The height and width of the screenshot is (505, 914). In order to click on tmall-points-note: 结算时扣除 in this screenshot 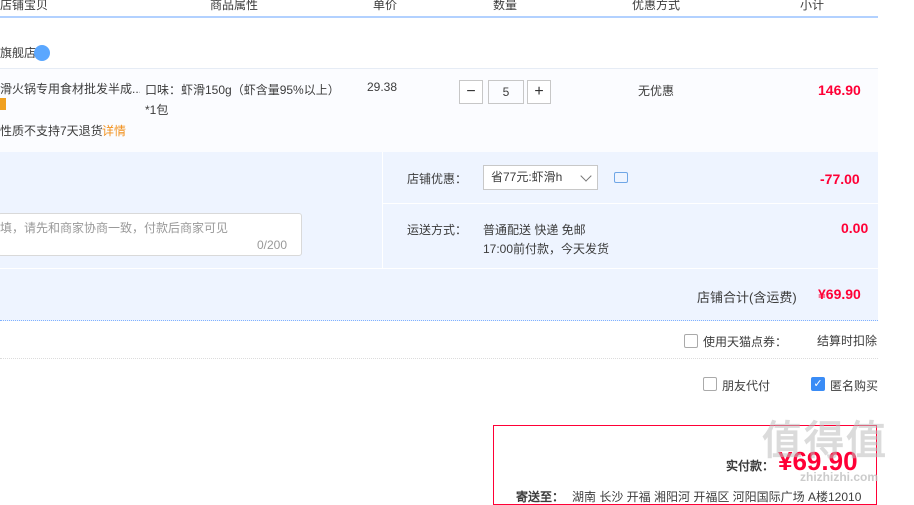, I will do `click(847, 341)`.